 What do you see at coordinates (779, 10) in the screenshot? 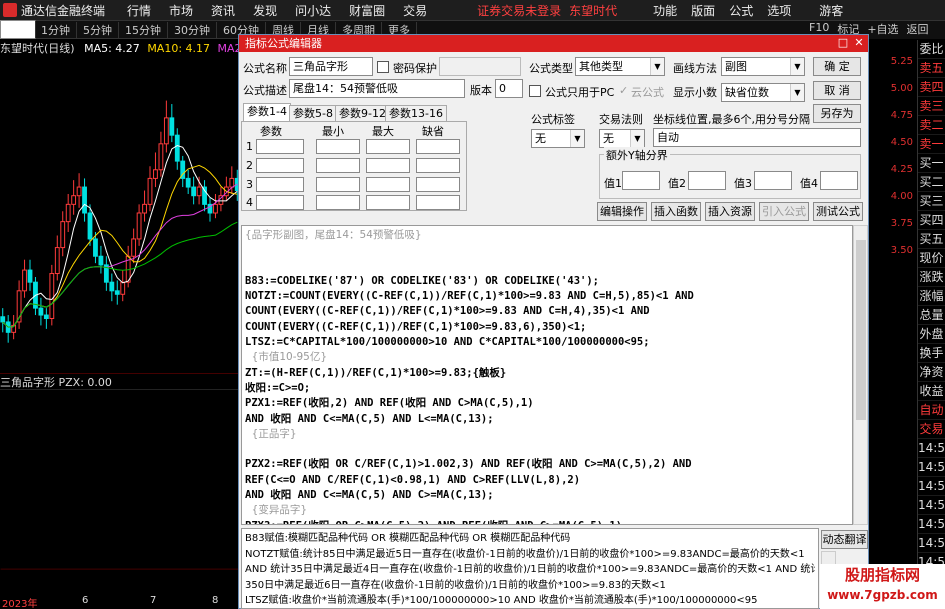
I see `menu-options: 选项` at bounding box center [779, 10].